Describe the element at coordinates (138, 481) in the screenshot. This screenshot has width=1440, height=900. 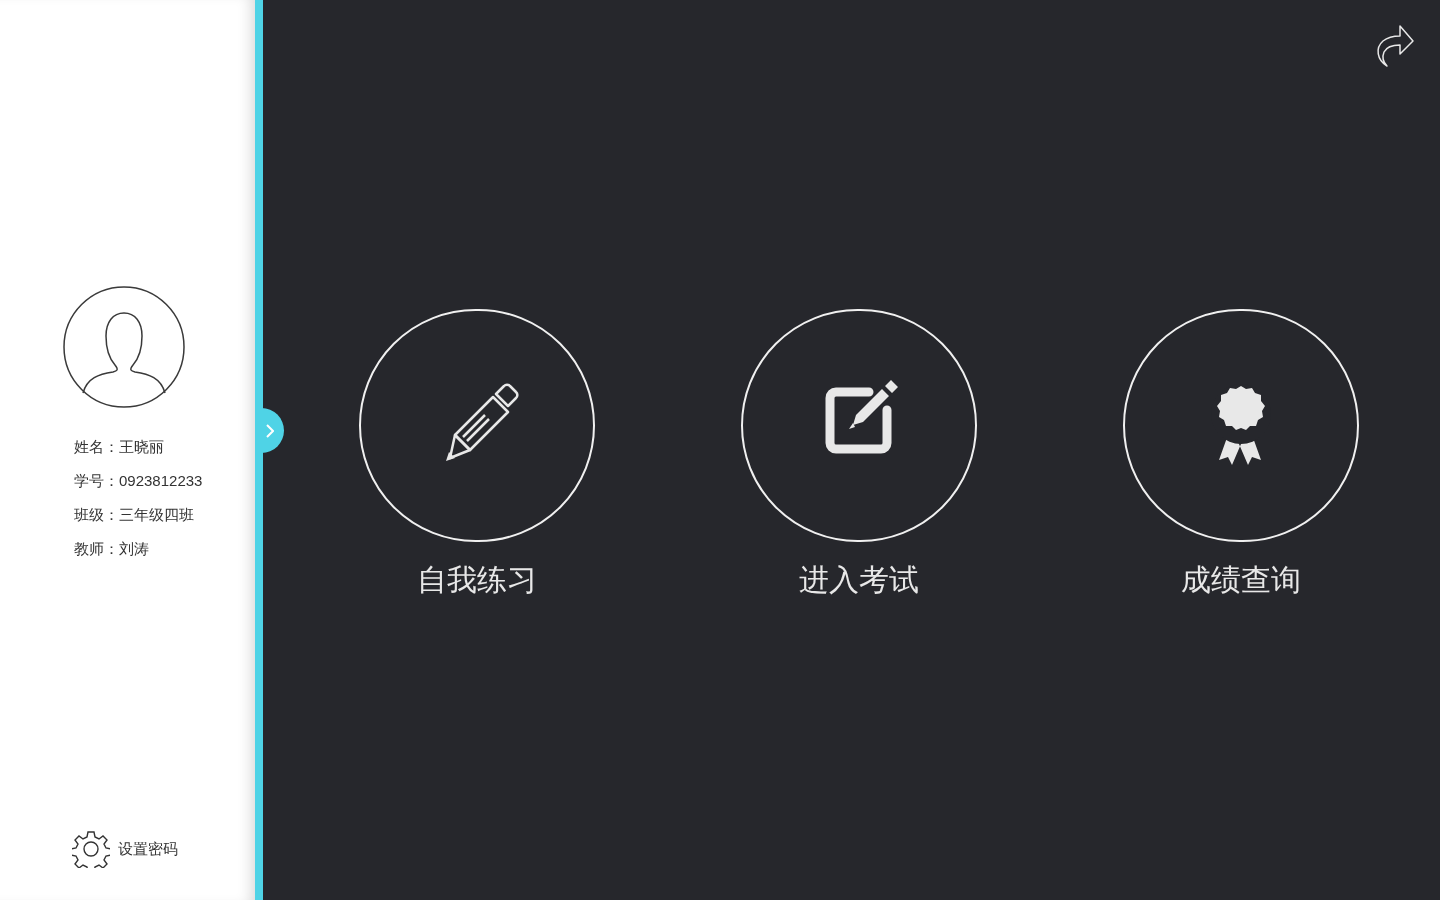
I see `profile-text: 学号：0923812233` at that location.